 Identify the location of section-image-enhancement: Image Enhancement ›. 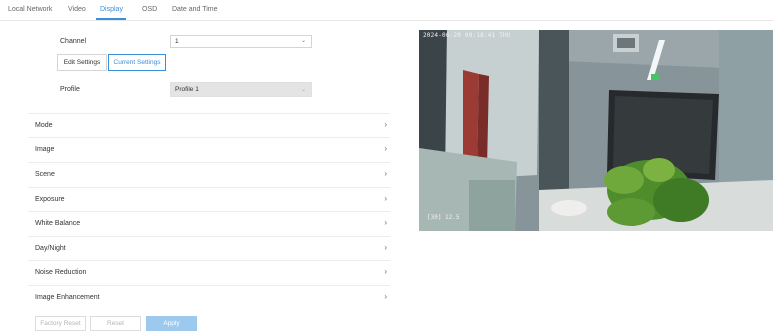
(209, 297).